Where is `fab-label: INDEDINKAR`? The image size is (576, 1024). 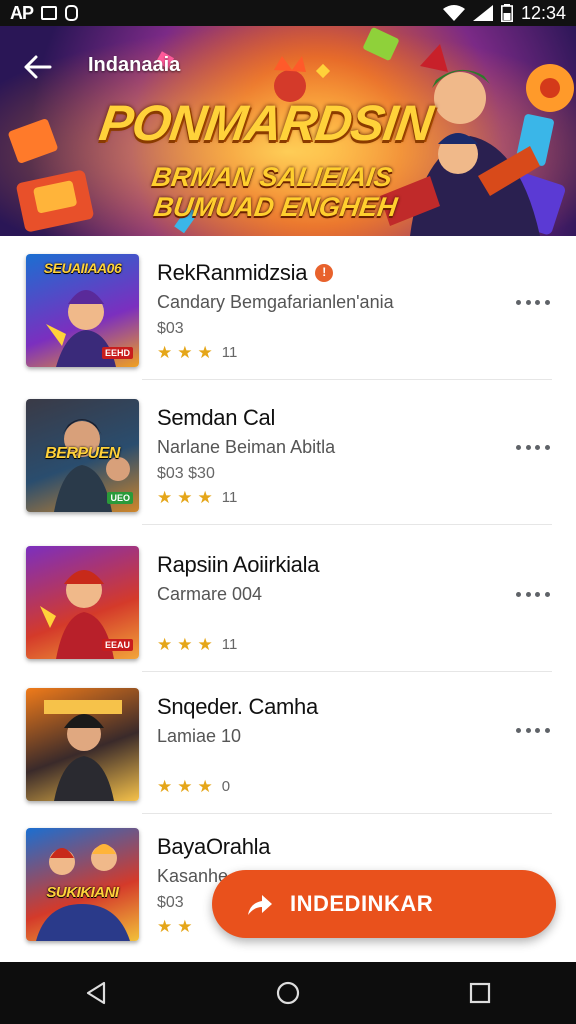 fab-label: INDEDINKAR is located at coordinates (362, 903).